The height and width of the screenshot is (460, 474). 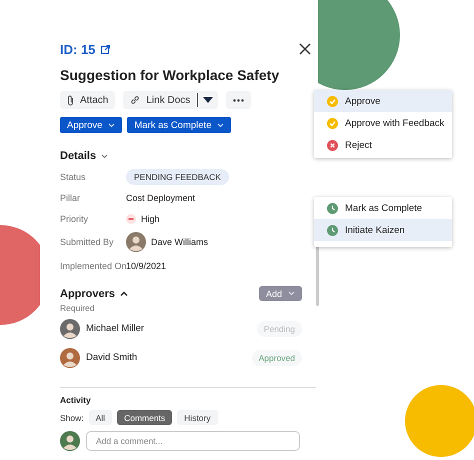 What do you see at coordinates (144, 417) in the screenshot?
I see `filter-tab: Comments` at bounding box center [144, 417].